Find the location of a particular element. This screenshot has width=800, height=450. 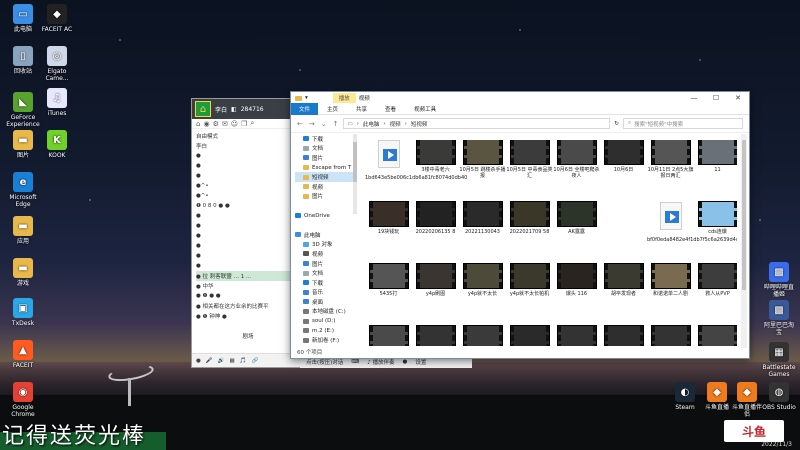

nav-item: 3D 对象 is located at coordinates (324, 245).